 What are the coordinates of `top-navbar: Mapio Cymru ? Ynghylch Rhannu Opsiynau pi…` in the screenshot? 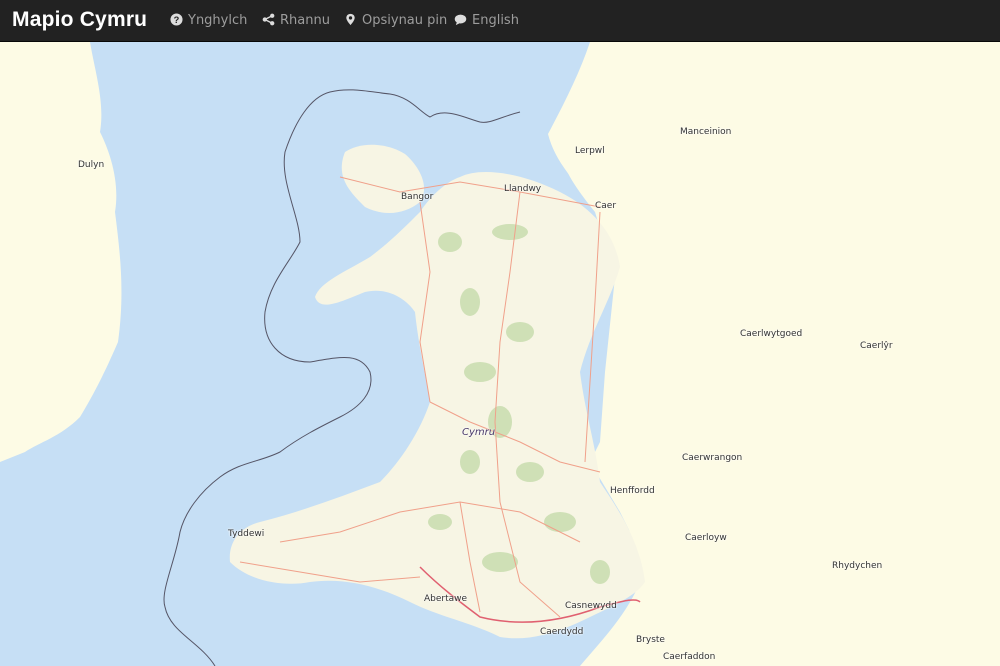 It's located at (500, 21).